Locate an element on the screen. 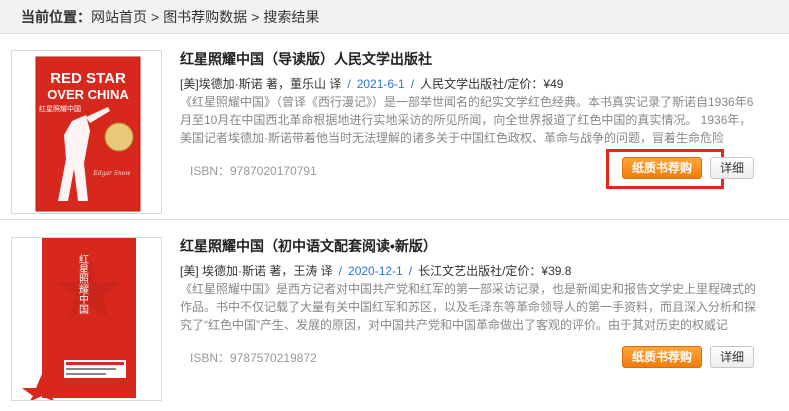 This screenshot has height=411, width=789. book-cover: RED STAR OVER CHINA 红星照耀中国 Edgar Snow is located at coordinates (86, 132).